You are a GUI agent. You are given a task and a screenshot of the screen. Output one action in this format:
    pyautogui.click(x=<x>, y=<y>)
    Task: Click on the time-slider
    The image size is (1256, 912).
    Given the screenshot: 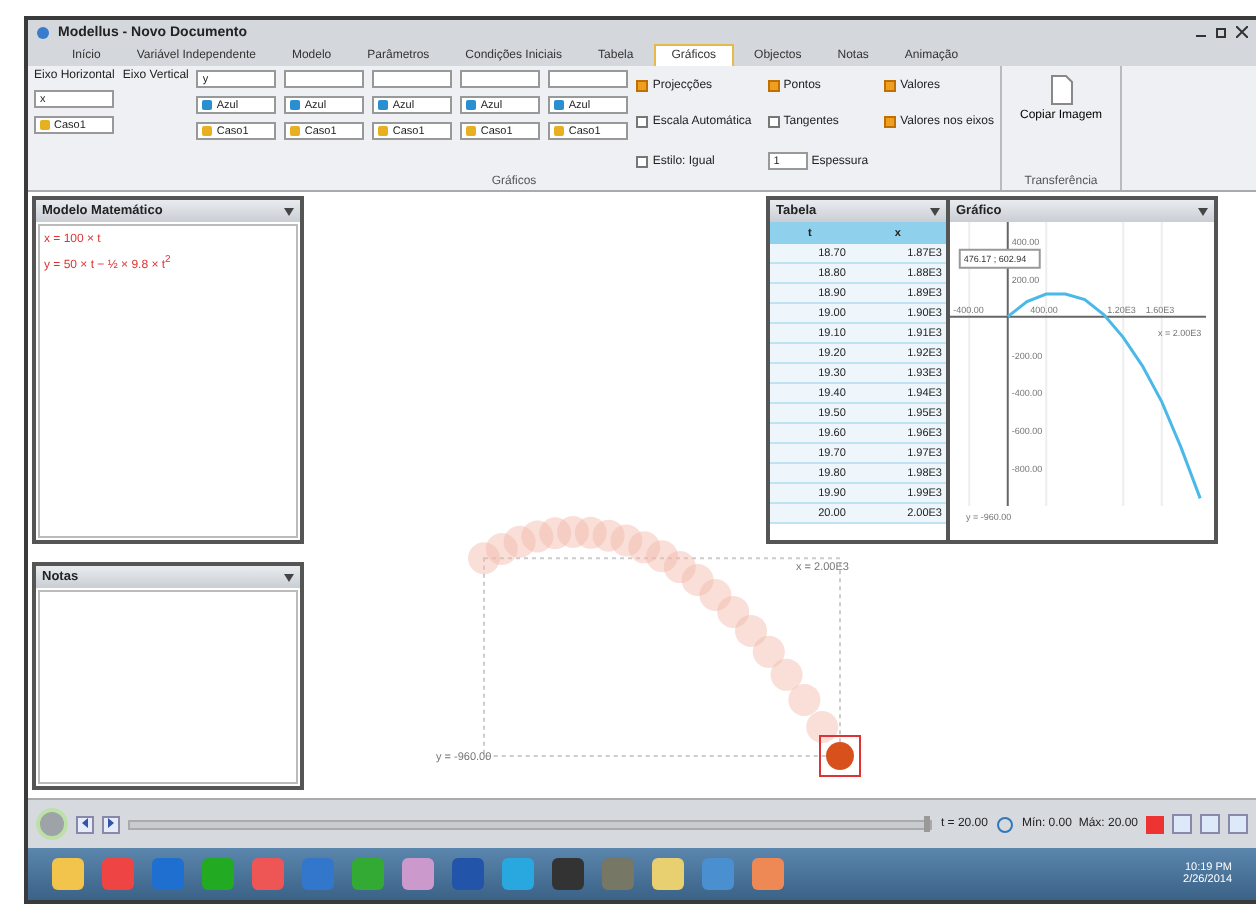 What is the action you would take?
    pyautogui.click(x=530, y=824)
    